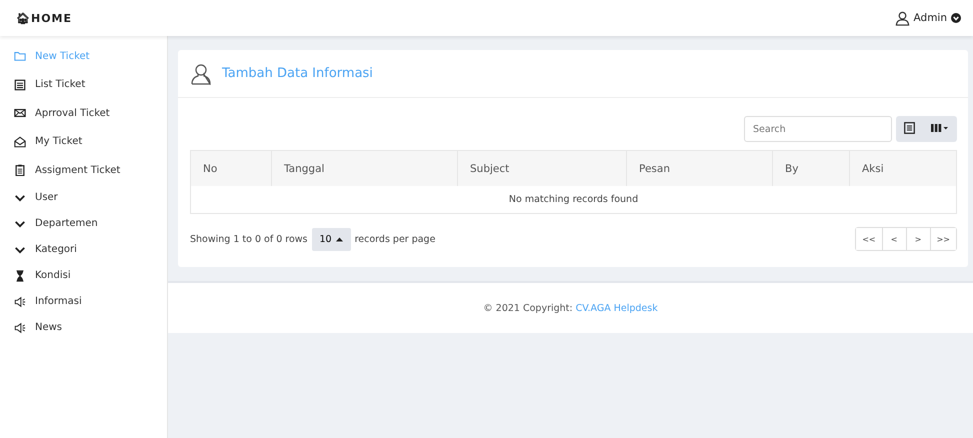 The width and height of the screenshot is (973, 438). What do you see at coordinates (956, 18) in the screenshot?
I see `caret-icon` at bounding box center [956, 18].